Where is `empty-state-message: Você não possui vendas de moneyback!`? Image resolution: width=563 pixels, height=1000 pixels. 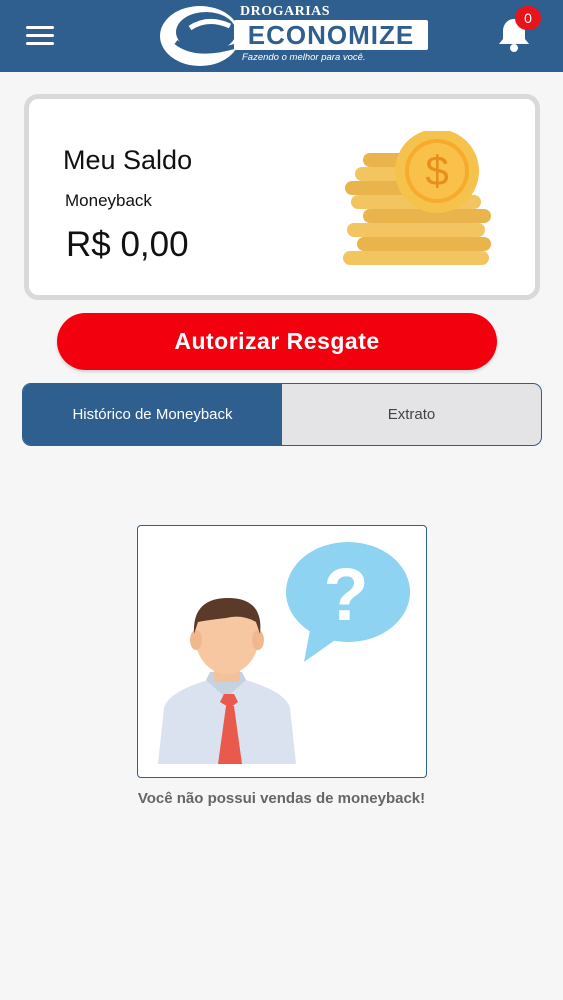
empty-state-message: Você não possui vendas de moneyback! is located at coordinates (281, 798).